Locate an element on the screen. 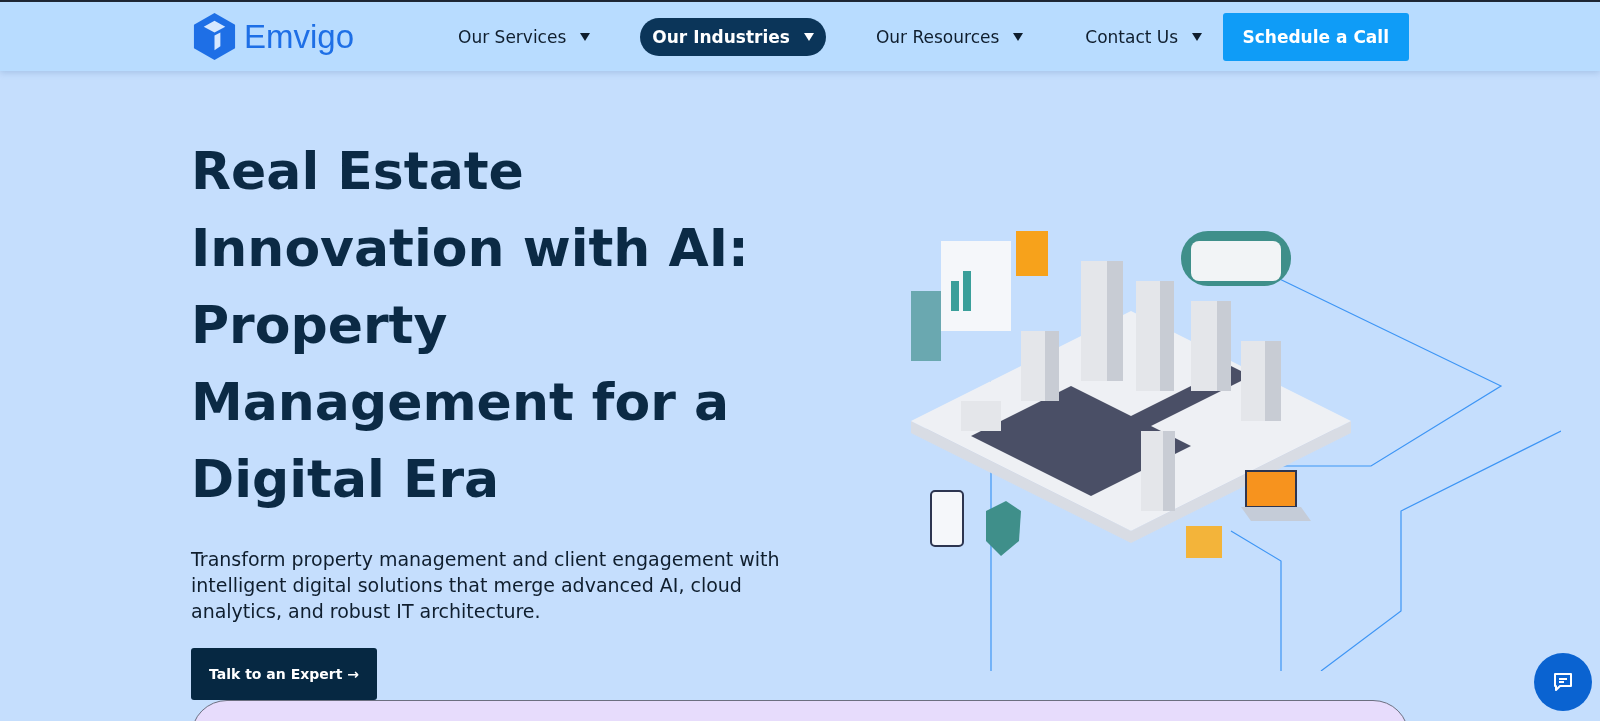 The height and width of the screenshot is (721, 1600). nav-menu-item: Our Services is located at coordinates (524, 36).